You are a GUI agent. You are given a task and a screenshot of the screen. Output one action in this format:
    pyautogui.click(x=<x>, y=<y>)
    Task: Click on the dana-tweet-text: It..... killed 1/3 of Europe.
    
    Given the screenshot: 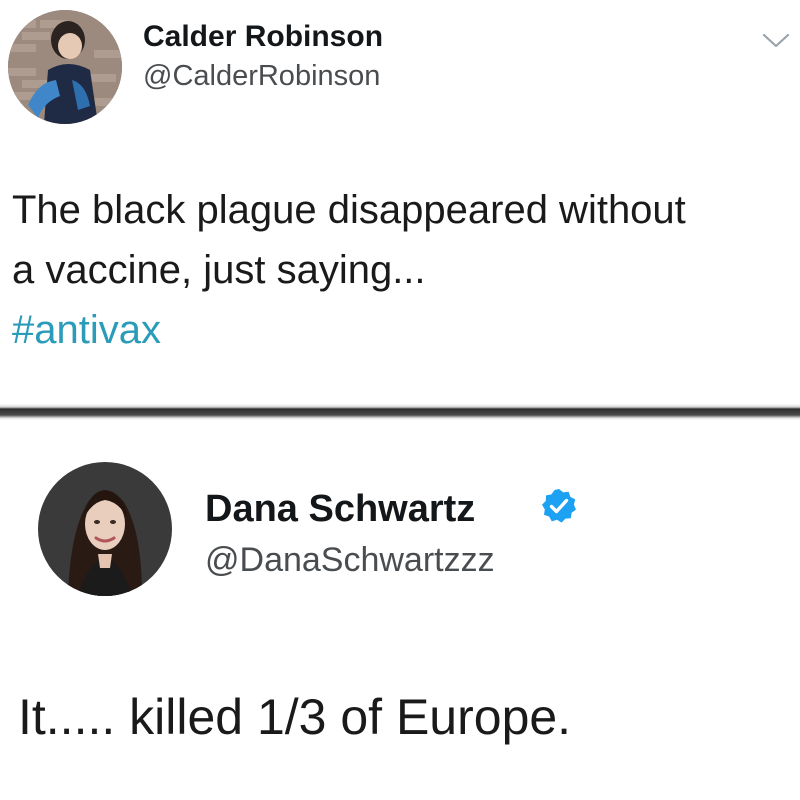 What is the action you would take?
    pyautogui.click(x=295, y=717)
    